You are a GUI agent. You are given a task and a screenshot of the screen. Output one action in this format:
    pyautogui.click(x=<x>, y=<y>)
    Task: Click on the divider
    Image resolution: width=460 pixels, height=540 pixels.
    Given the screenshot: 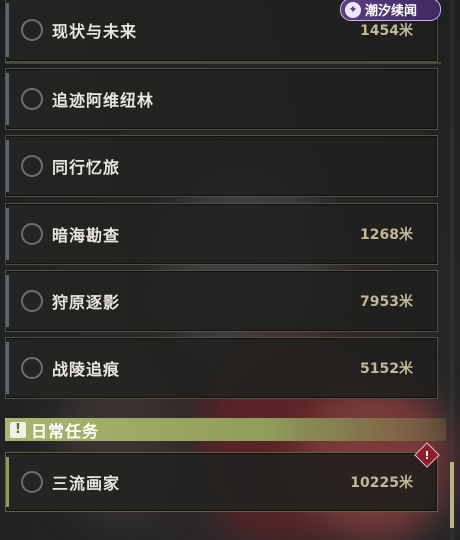 What is the action you would take?
    pyautogui.click(x=223, y=63)
    